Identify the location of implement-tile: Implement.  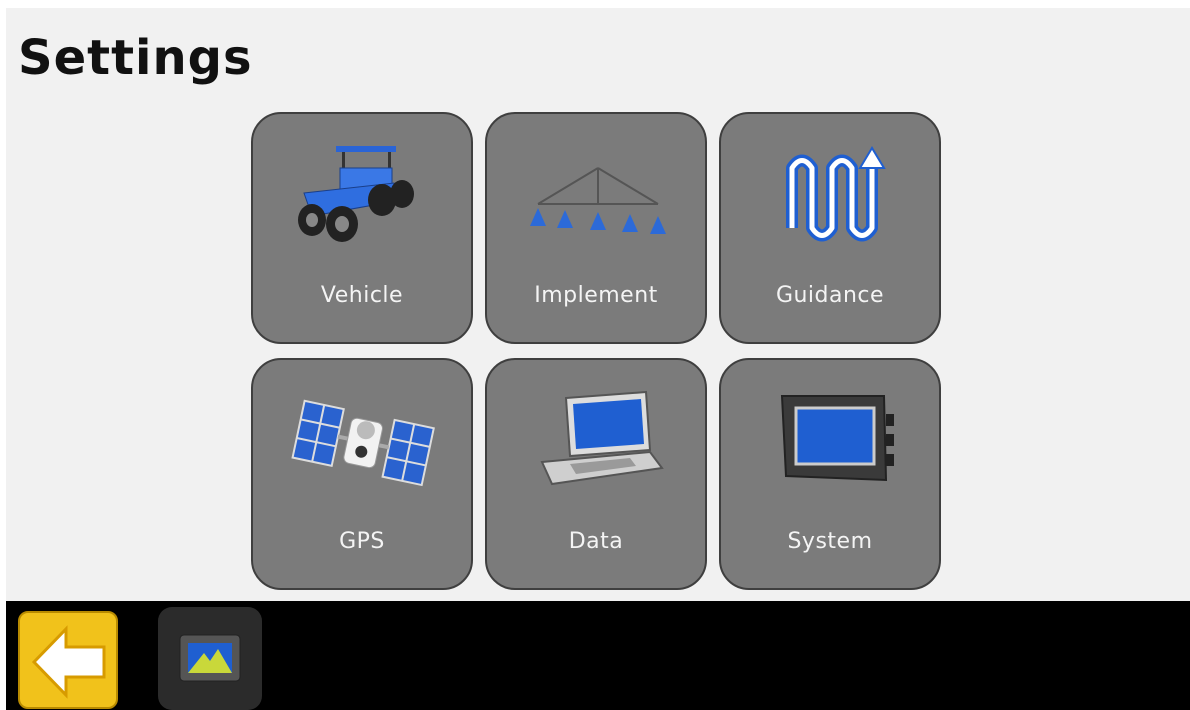
(596, 228).